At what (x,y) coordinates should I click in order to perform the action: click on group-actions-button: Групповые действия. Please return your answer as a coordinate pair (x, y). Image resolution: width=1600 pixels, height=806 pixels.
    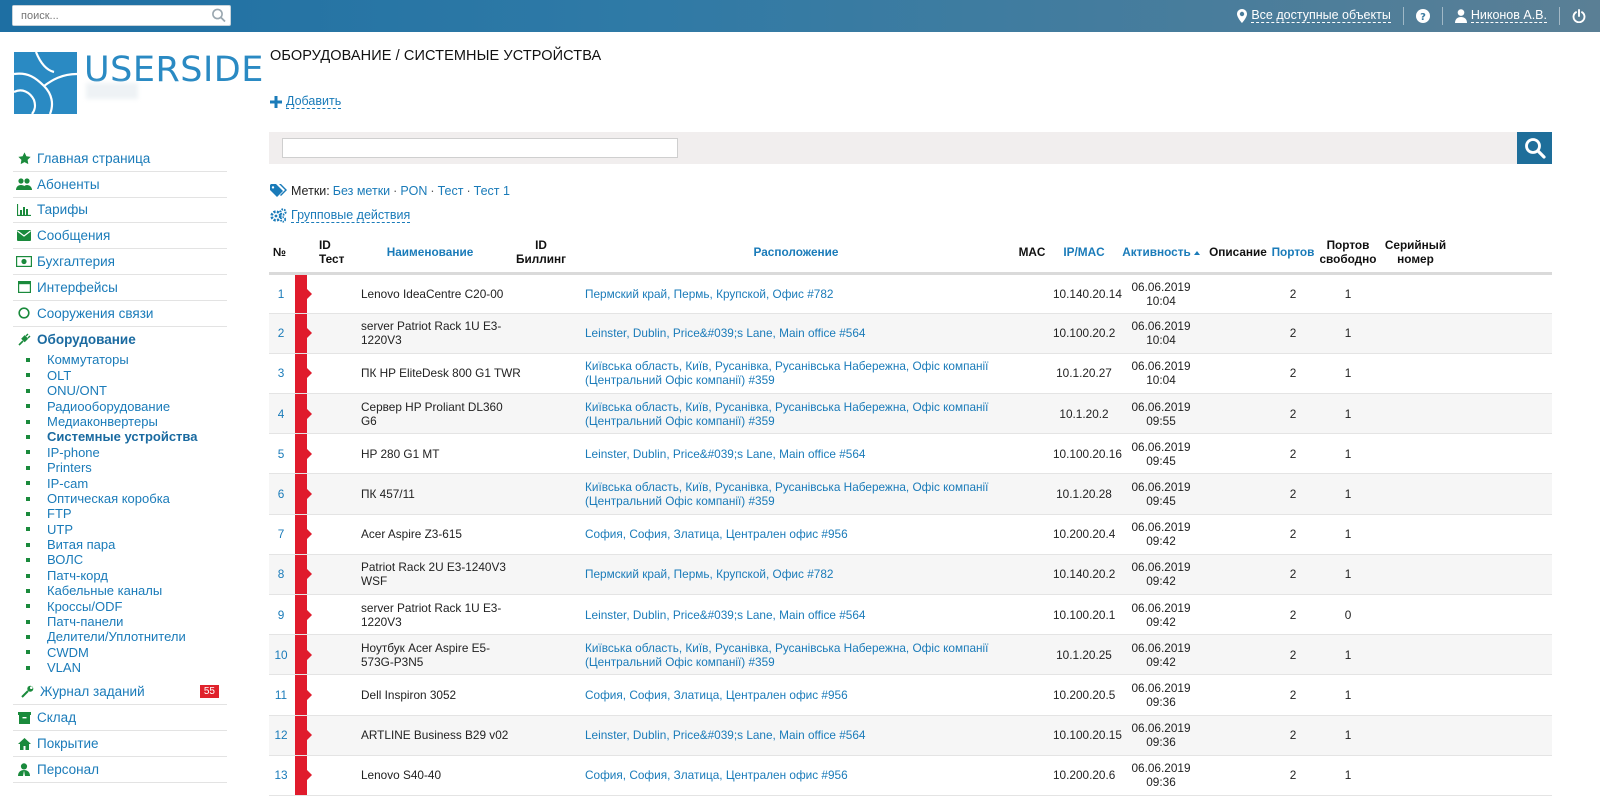
    Looking at the image, I should click on (340, 215).